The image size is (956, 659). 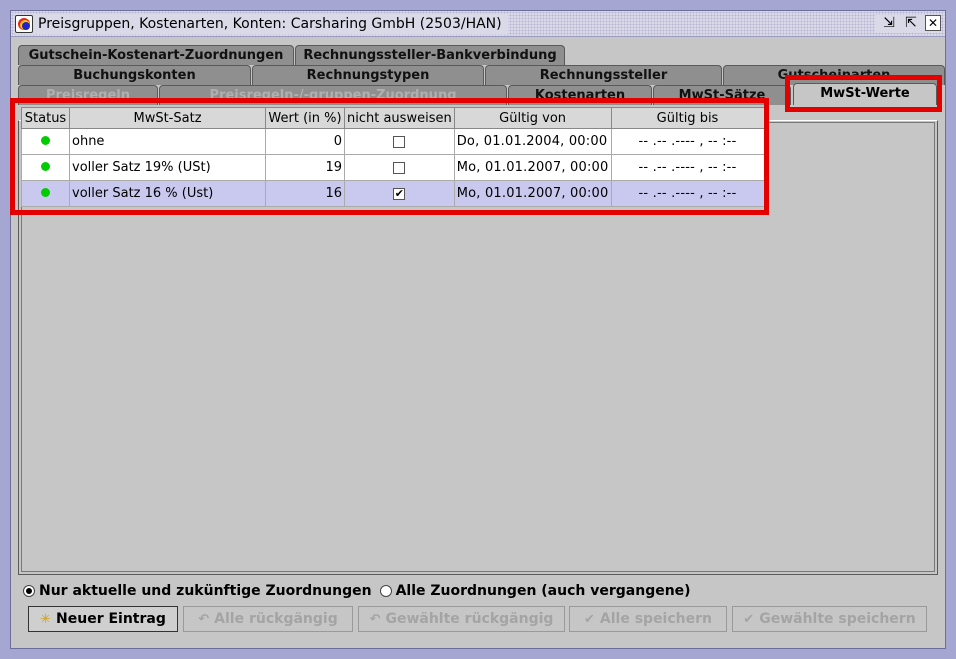 What do you see at coordinates (45, 118) in the screenshot?
I see `column-header-status: Status` at bounding box center [45, 118].